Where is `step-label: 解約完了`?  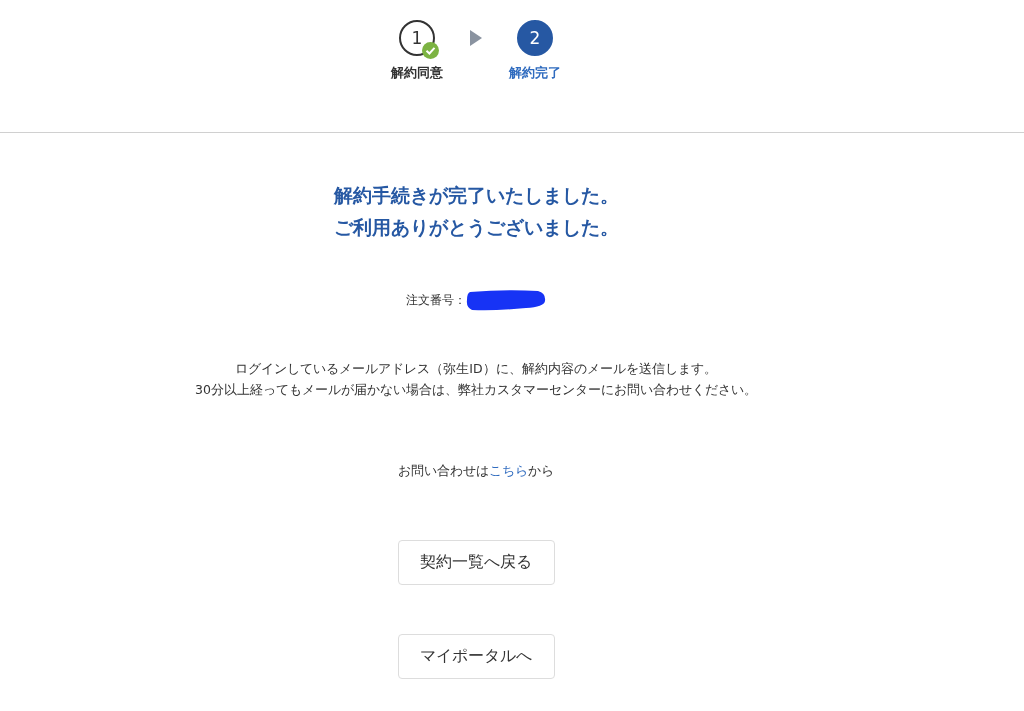 step-label: 解約完了 is located at coordinates (535, 73).